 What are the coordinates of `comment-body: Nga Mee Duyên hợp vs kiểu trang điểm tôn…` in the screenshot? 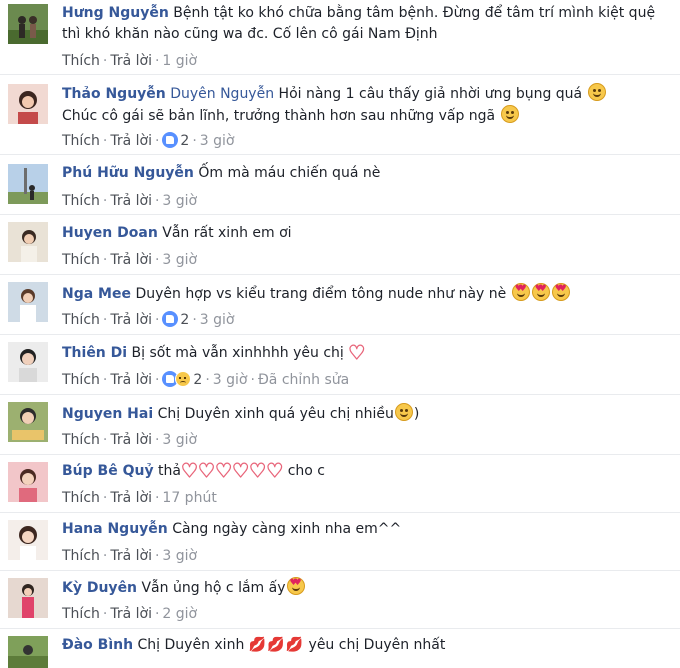 It's located at (367, 294).